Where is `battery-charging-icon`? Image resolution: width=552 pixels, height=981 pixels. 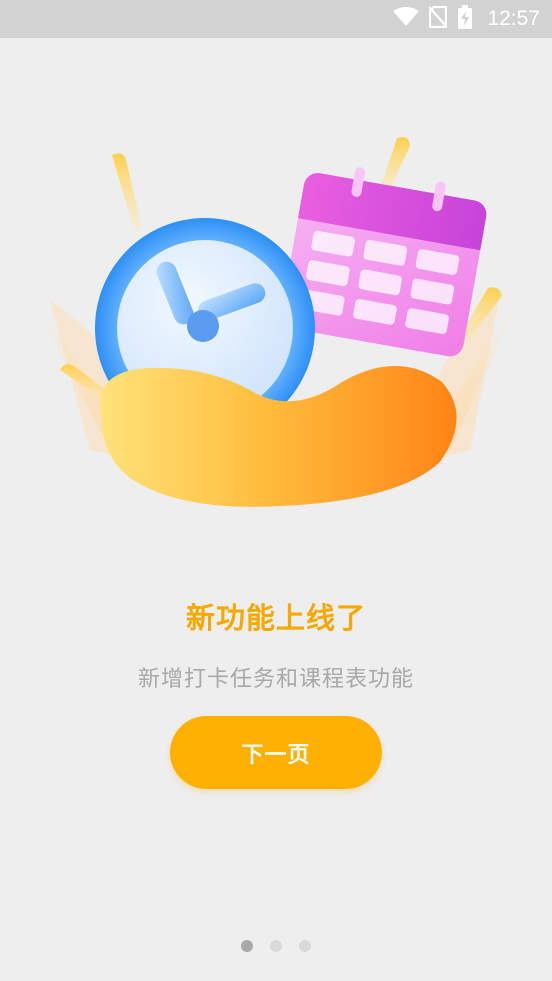
battery-charging-icon is located at coordinates (465, 19).